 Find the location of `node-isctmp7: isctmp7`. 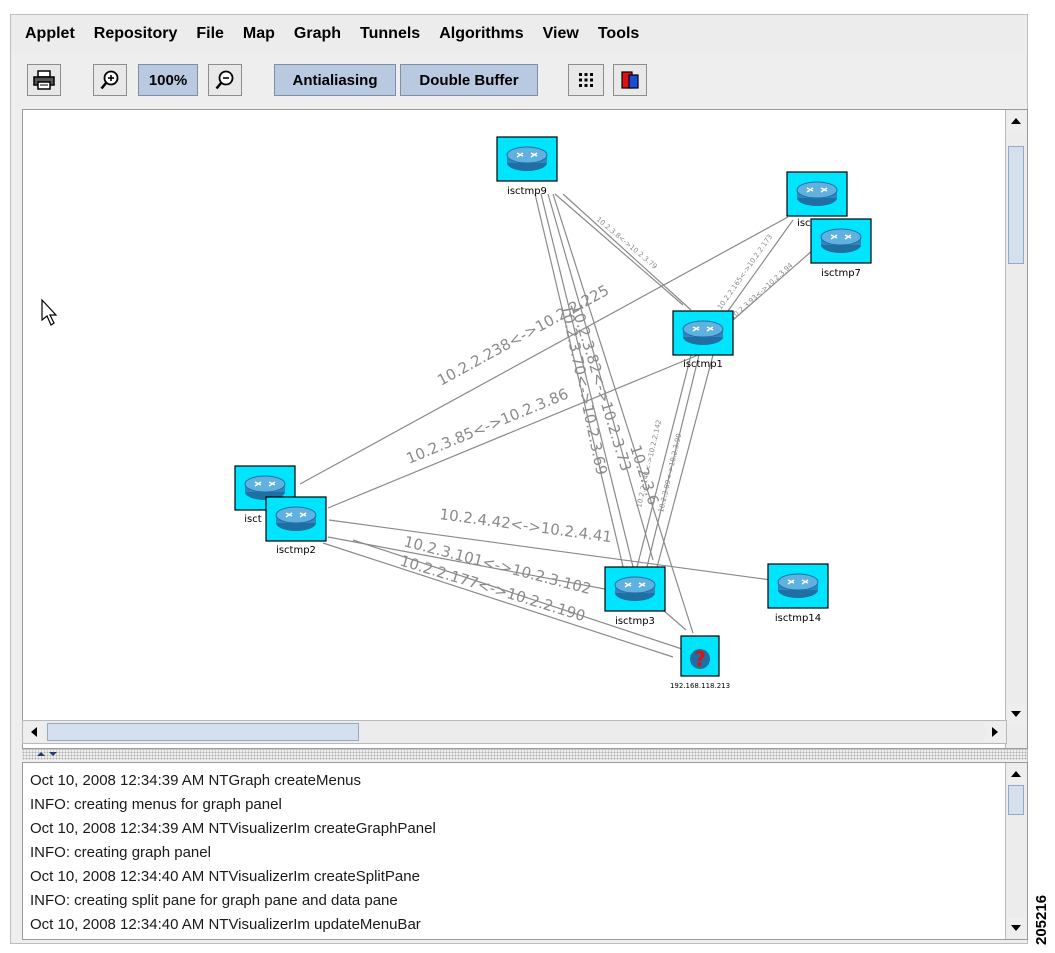

node-isctmp7: isctmp7 is located at coordinates (841, 248).